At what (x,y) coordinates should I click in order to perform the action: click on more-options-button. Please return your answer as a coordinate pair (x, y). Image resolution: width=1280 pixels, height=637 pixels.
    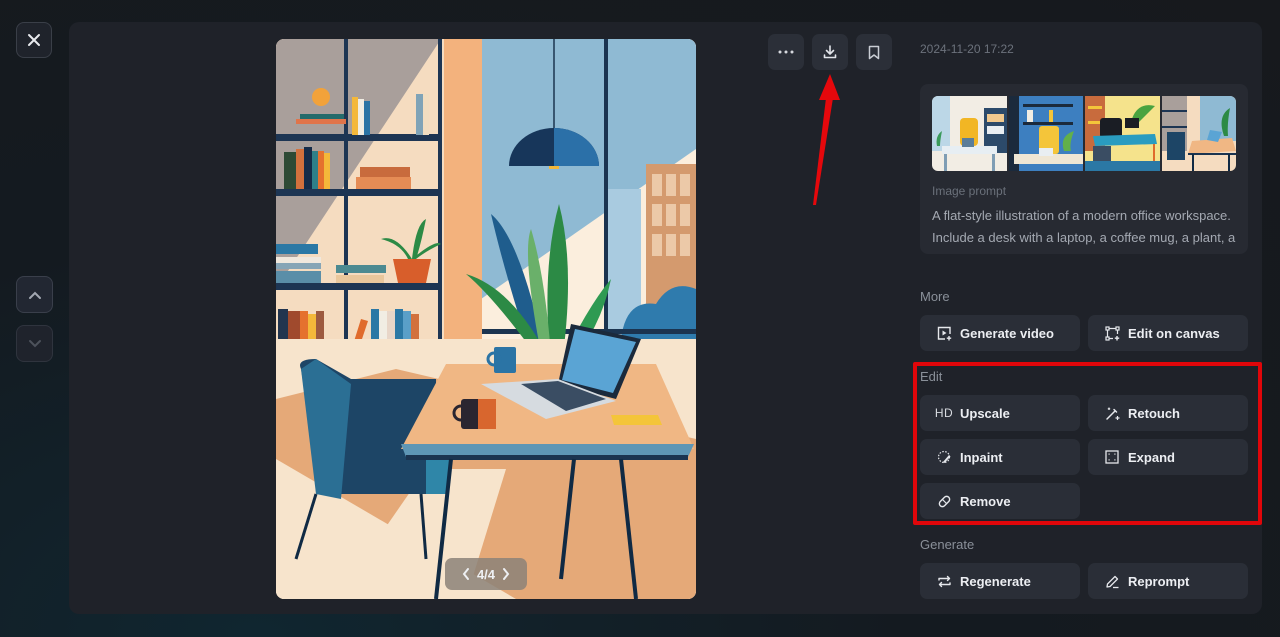
    Looking at the image, I should click on (786, 52).